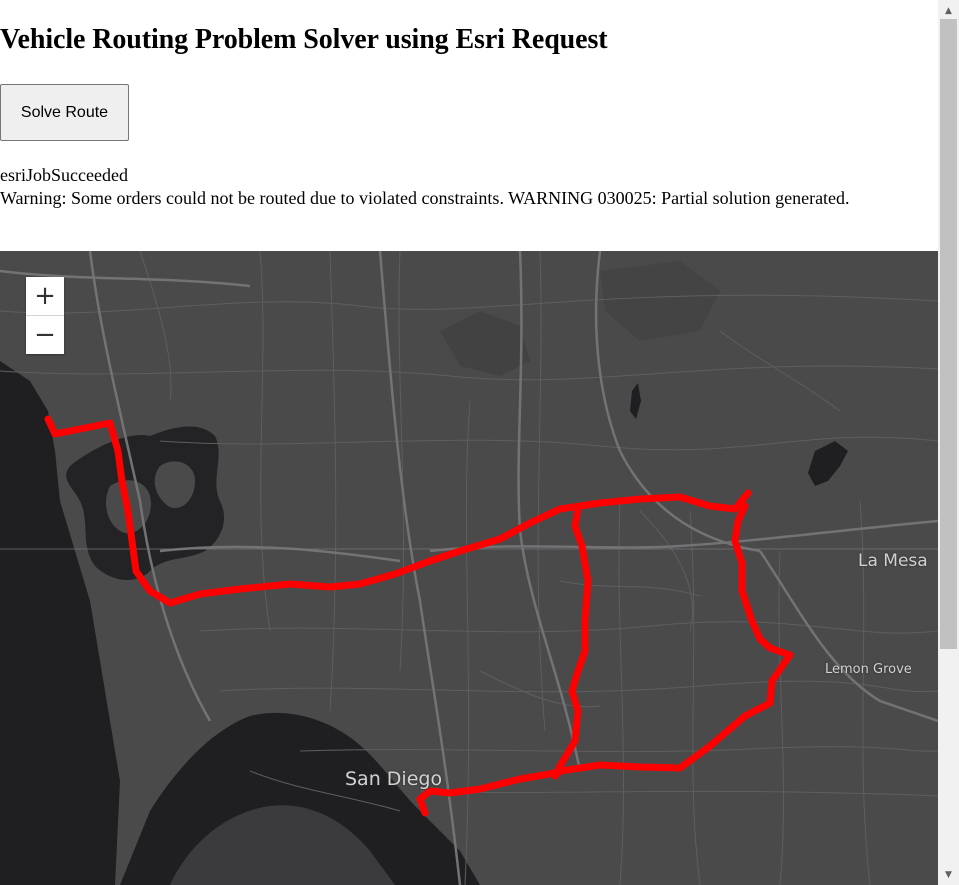 The image size is (959, 885). What do you see at coordinates (868, 669) in the screenshot?
I see `place-label-lemon-grove: Lemon Grove` at bounding box center [868, 669].